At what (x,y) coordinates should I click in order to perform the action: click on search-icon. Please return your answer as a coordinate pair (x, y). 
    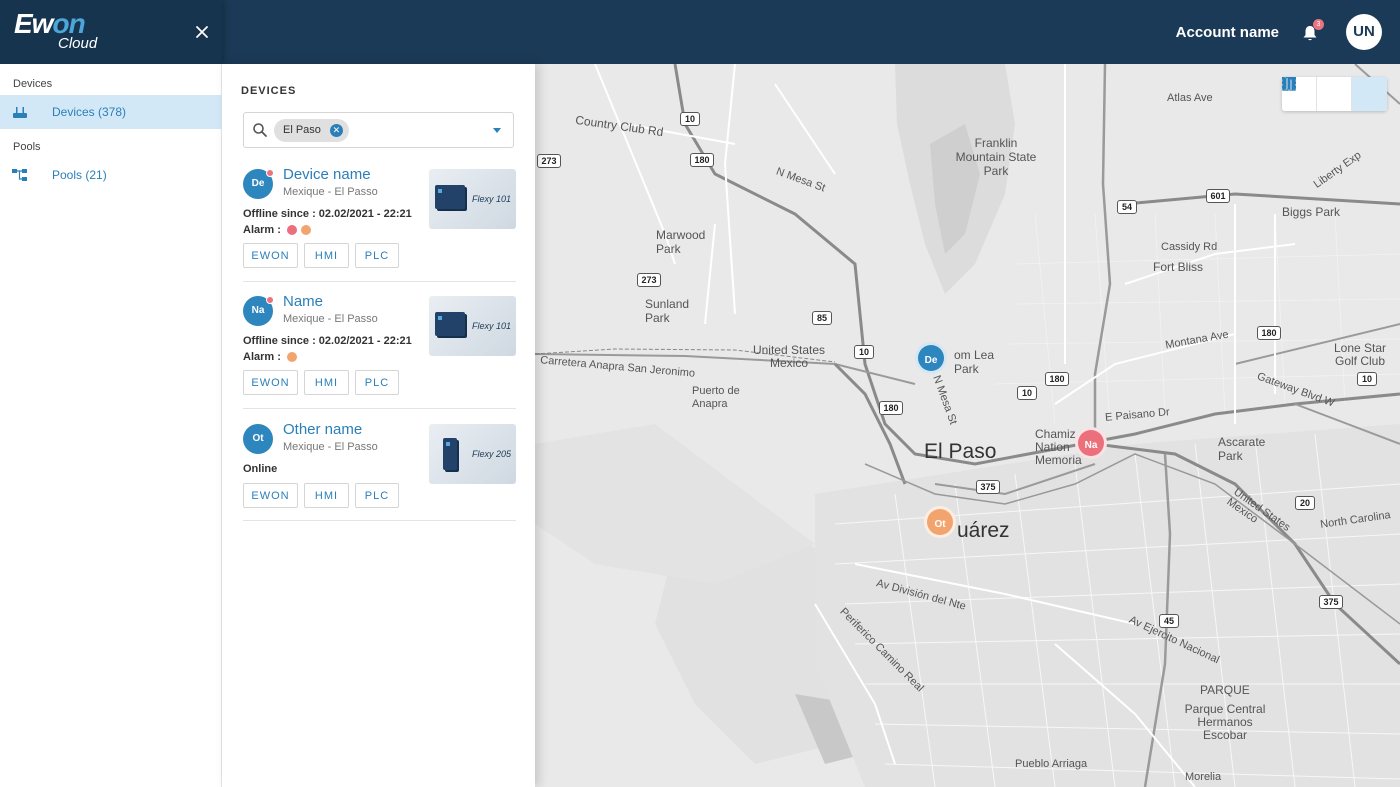
    Looking at the image, I should click on (260, 130).